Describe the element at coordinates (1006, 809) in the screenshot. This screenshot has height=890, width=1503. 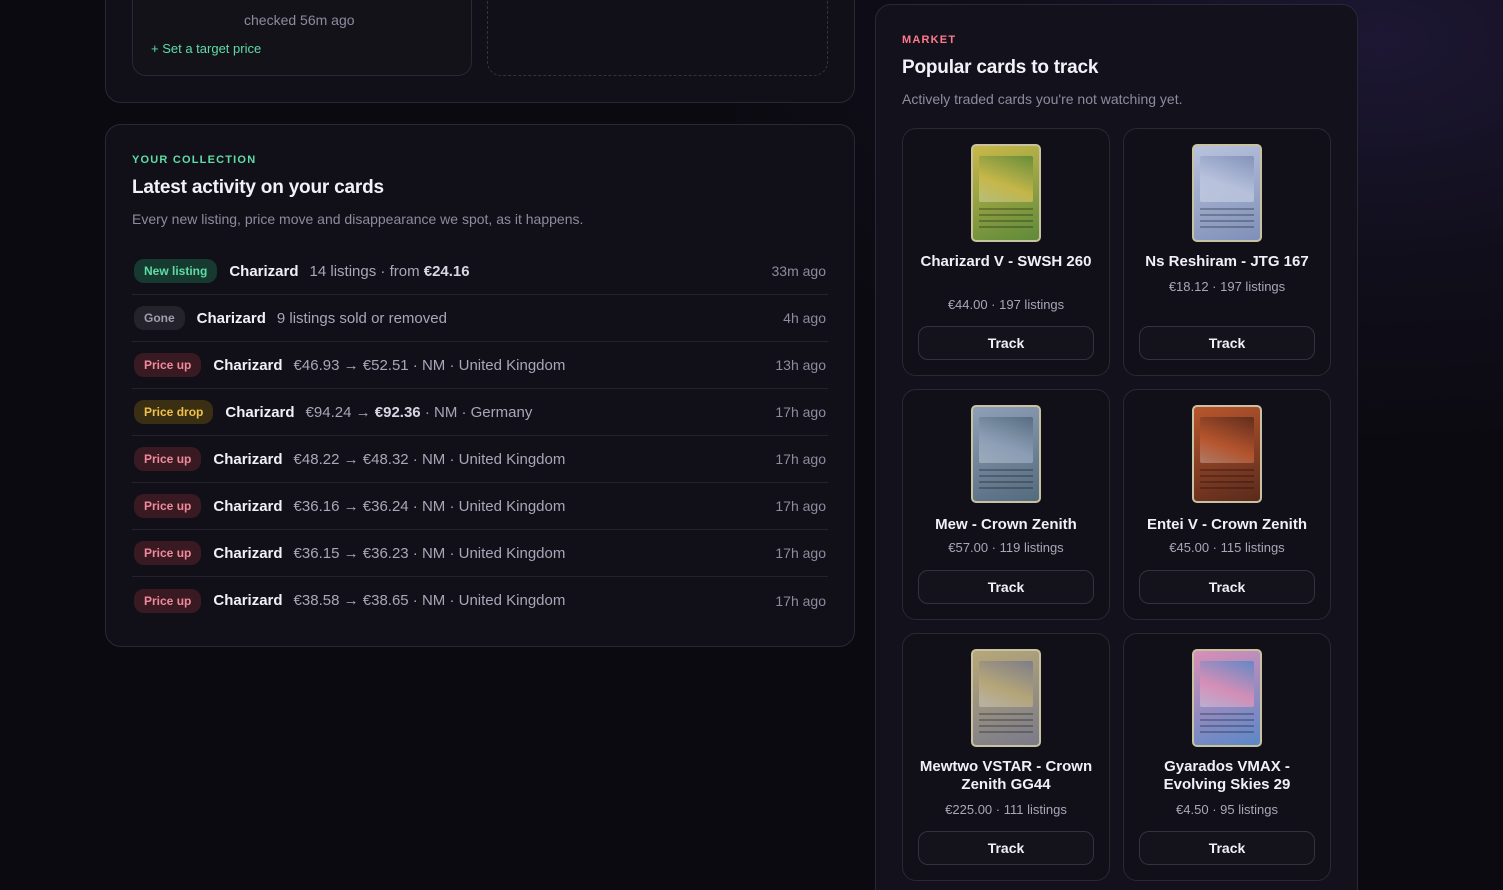
I see `market-card-price: €225.00 · 111 listings` at that location.